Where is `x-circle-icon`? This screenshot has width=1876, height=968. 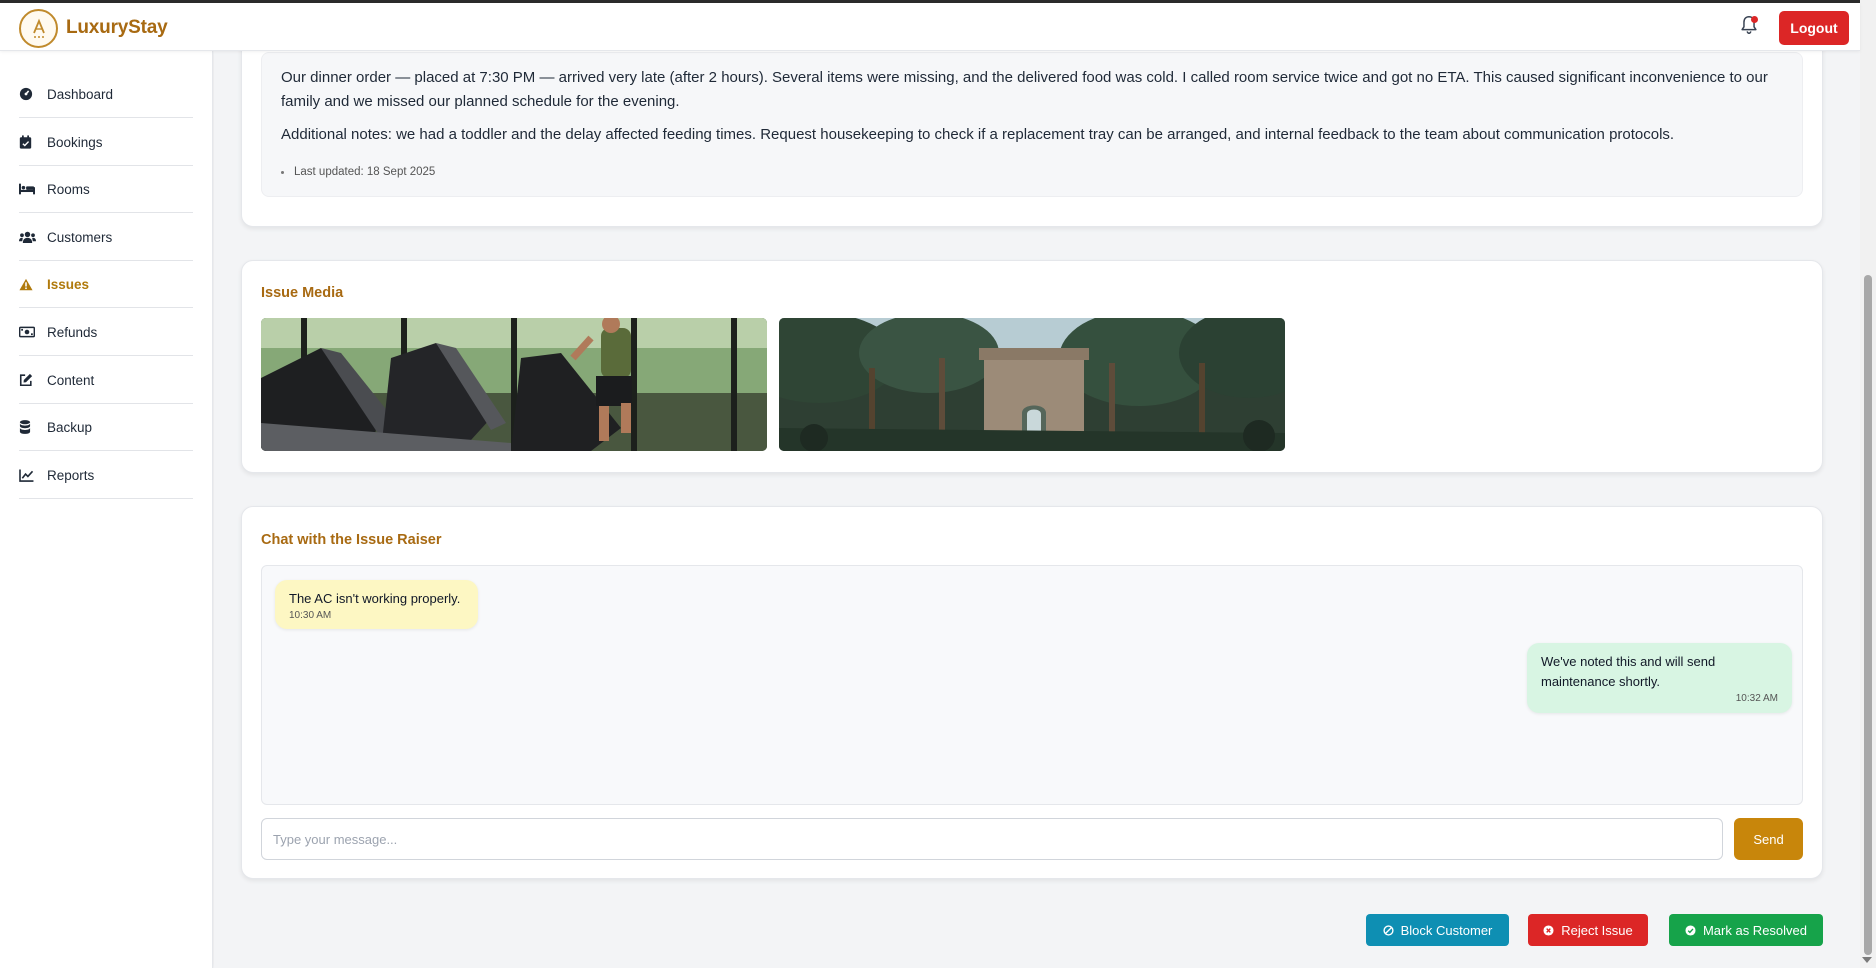
x-circle-icon is located at coordinates (1548, 930).